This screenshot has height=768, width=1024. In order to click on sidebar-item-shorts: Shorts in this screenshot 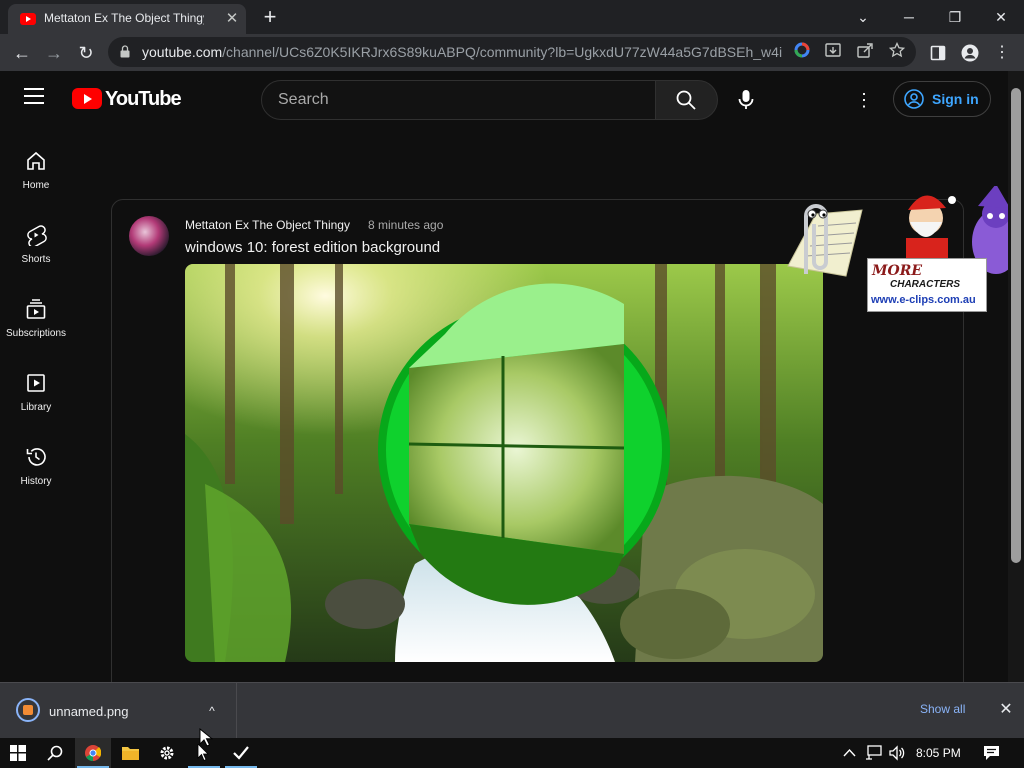, I will do `click(36, 247)`.